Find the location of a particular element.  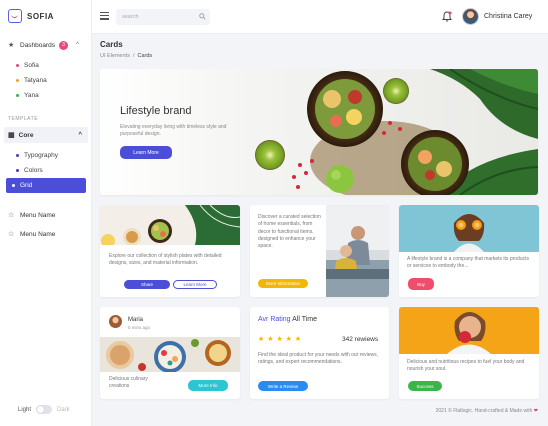

search-placeholder: search is located at coordinates (130, 17).